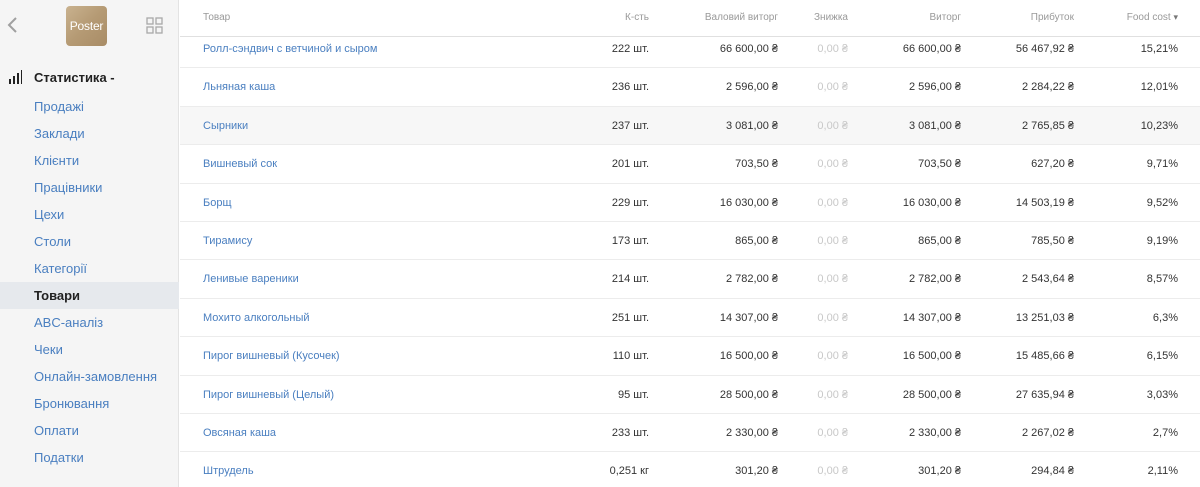 This screenshot has width=1200, height=487. What do you see at coordinates (74, 77) in the screenshot?
I see `section-title: Статистика -` at bounding box center [74, 77].